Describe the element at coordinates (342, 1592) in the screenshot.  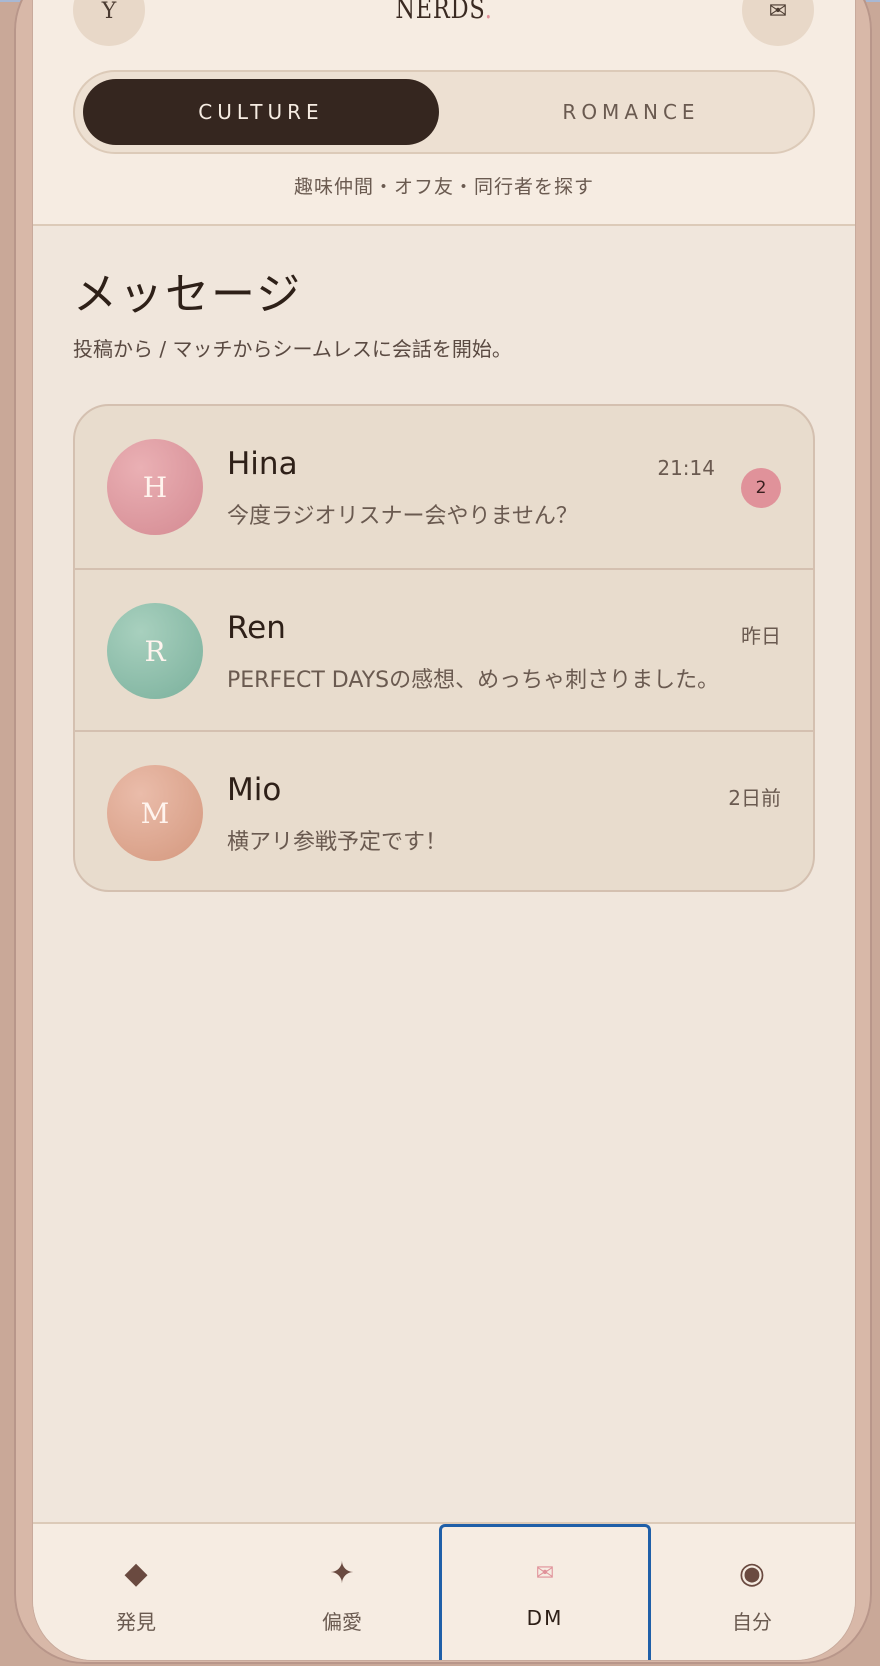
I see `nav-favorites: ✦ 偏愛` at that location.